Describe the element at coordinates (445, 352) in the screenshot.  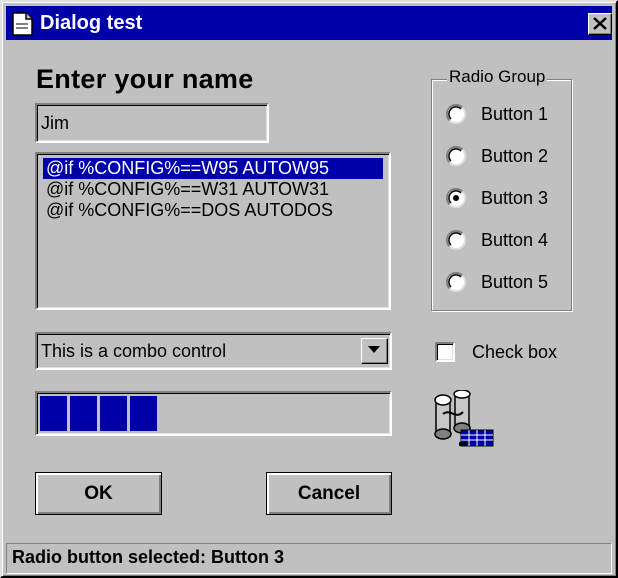
I see `checkbox-square` at that location.